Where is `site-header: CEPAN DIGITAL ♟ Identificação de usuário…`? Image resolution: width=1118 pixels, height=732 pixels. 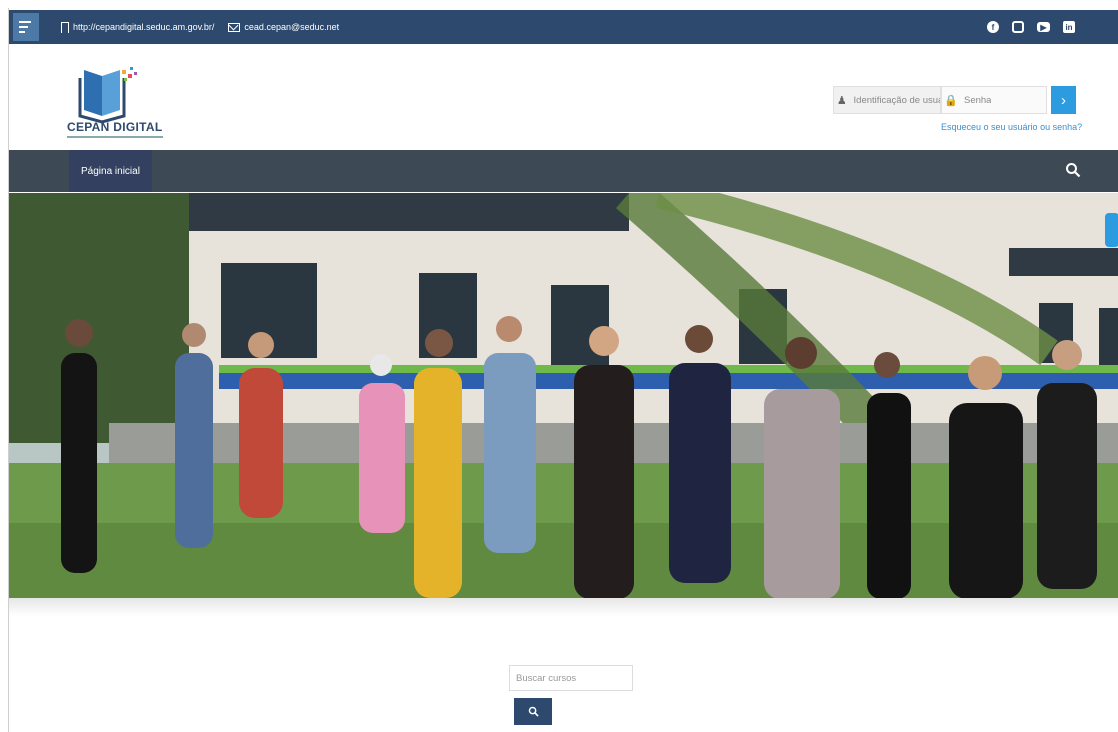
site-header: CEPAN DIGITAL ♟ Identificação de usuário… is located at coordinates (563, 97).